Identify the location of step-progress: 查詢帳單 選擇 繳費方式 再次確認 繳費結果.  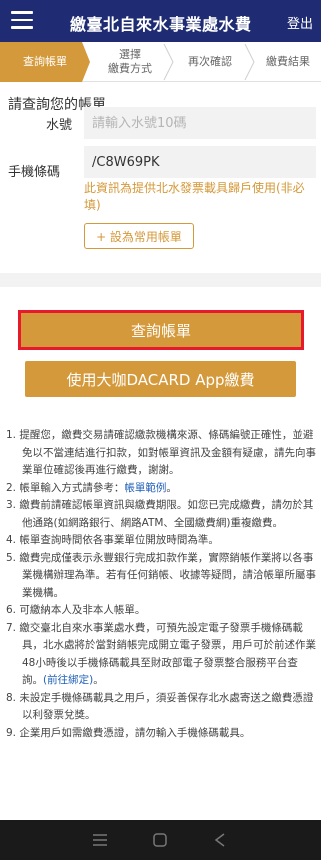
(160, 62).